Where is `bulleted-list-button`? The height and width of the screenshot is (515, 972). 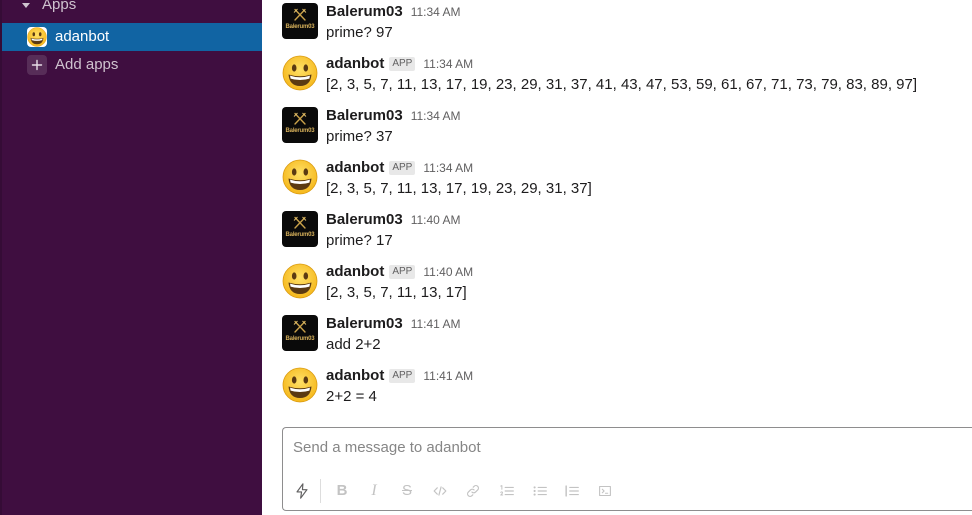 bulleted-list-button is located at coordinates (540, 491).